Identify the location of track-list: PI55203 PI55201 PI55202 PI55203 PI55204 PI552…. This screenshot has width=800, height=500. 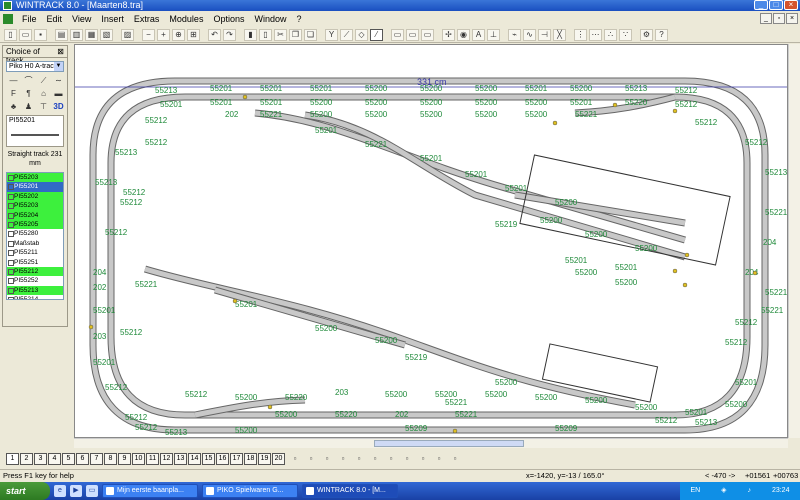
(35, 236).